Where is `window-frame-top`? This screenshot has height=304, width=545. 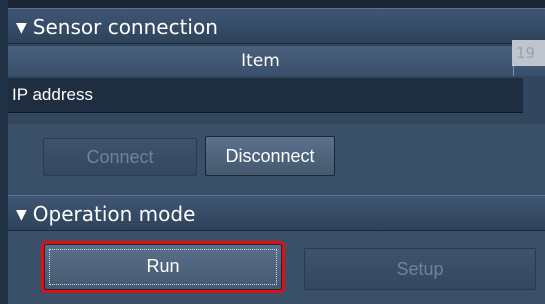
window-frame-top is located at coordinates (276, 4).